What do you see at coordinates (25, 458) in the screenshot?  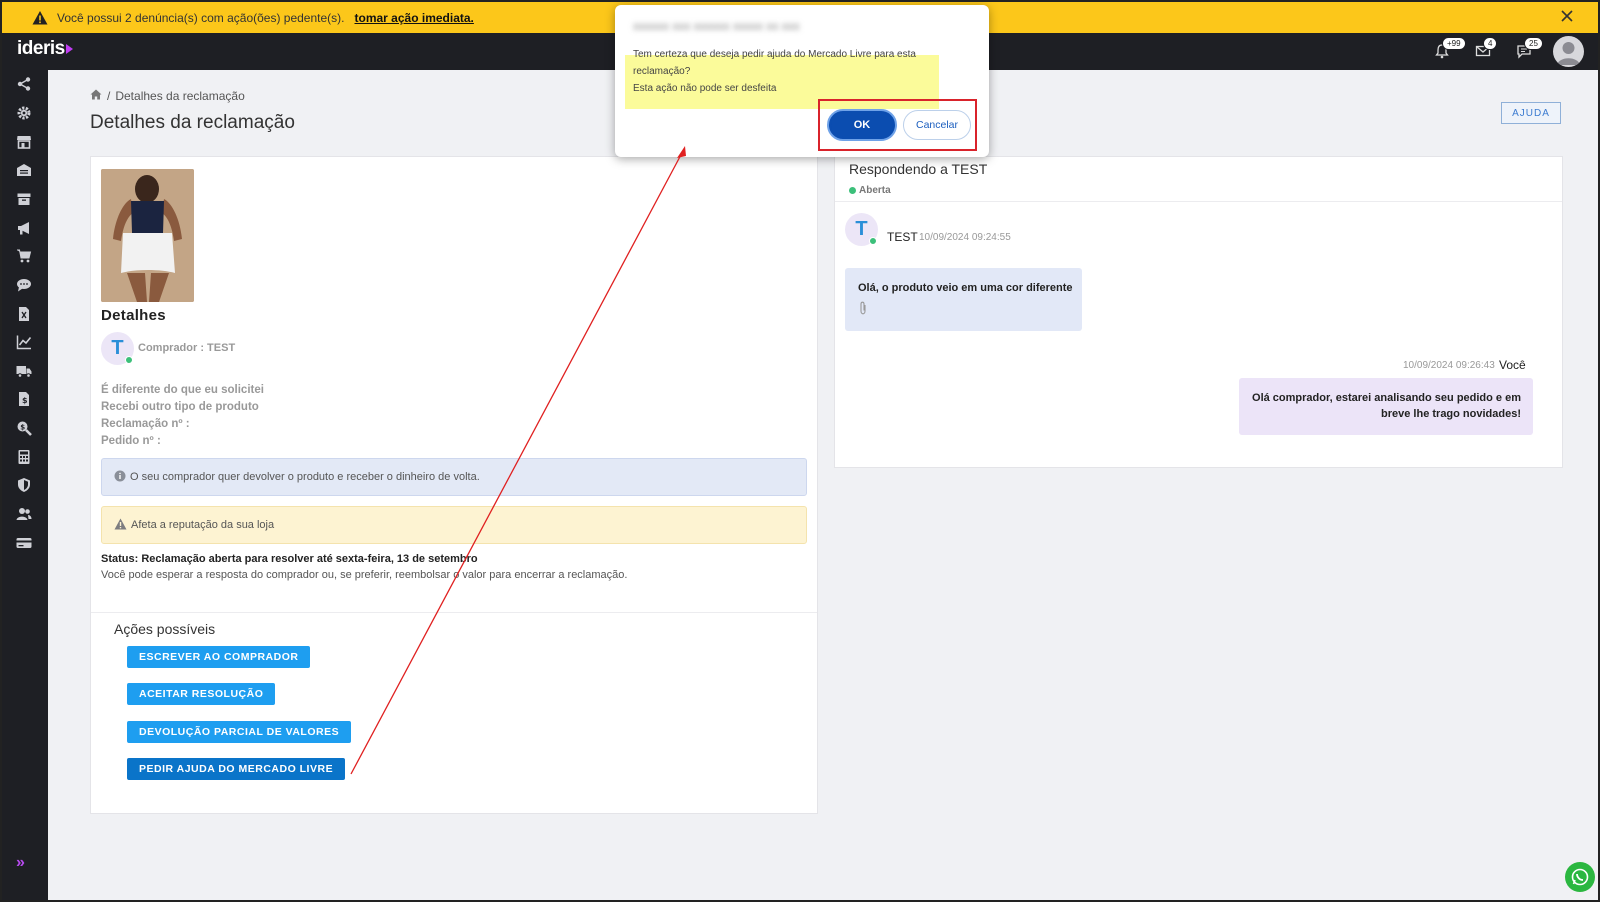 I see `calculator-icon` at bounding box center [25, 458].